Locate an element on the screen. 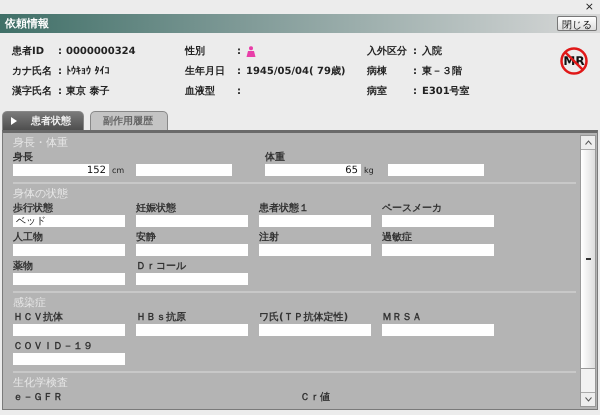 This screenshot has height=415, width=600. field-label: 漢字氏名 is located at coordinates (32, 92).